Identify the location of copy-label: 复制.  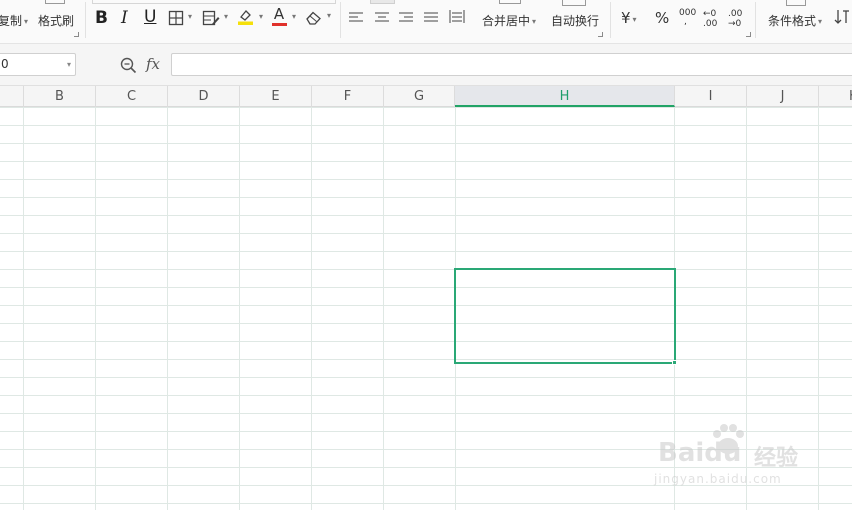
(11, 21).